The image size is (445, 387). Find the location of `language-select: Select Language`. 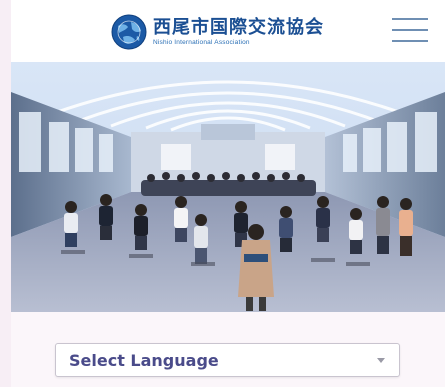

language-select: Select Language is located at coordinates (227, 360).